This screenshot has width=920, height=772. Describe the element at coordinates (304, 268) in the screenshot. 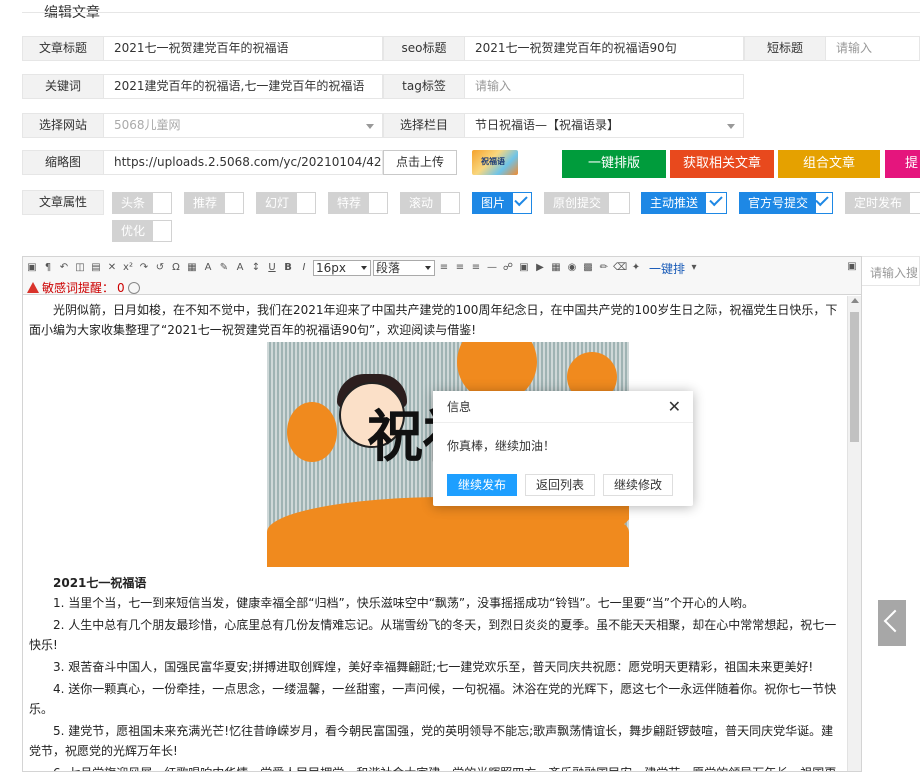

I see `italic-icon: I` at that location.